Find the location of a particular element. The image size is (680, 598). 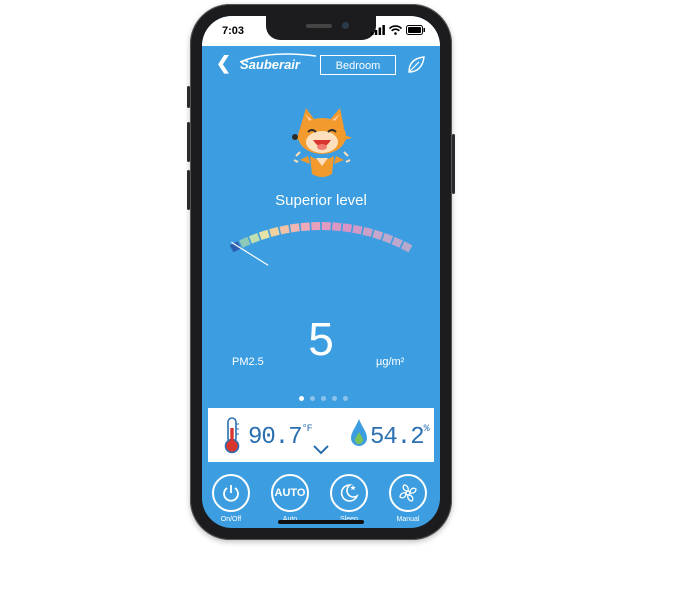

pm25-gauge is located at coordinates (321, 244).